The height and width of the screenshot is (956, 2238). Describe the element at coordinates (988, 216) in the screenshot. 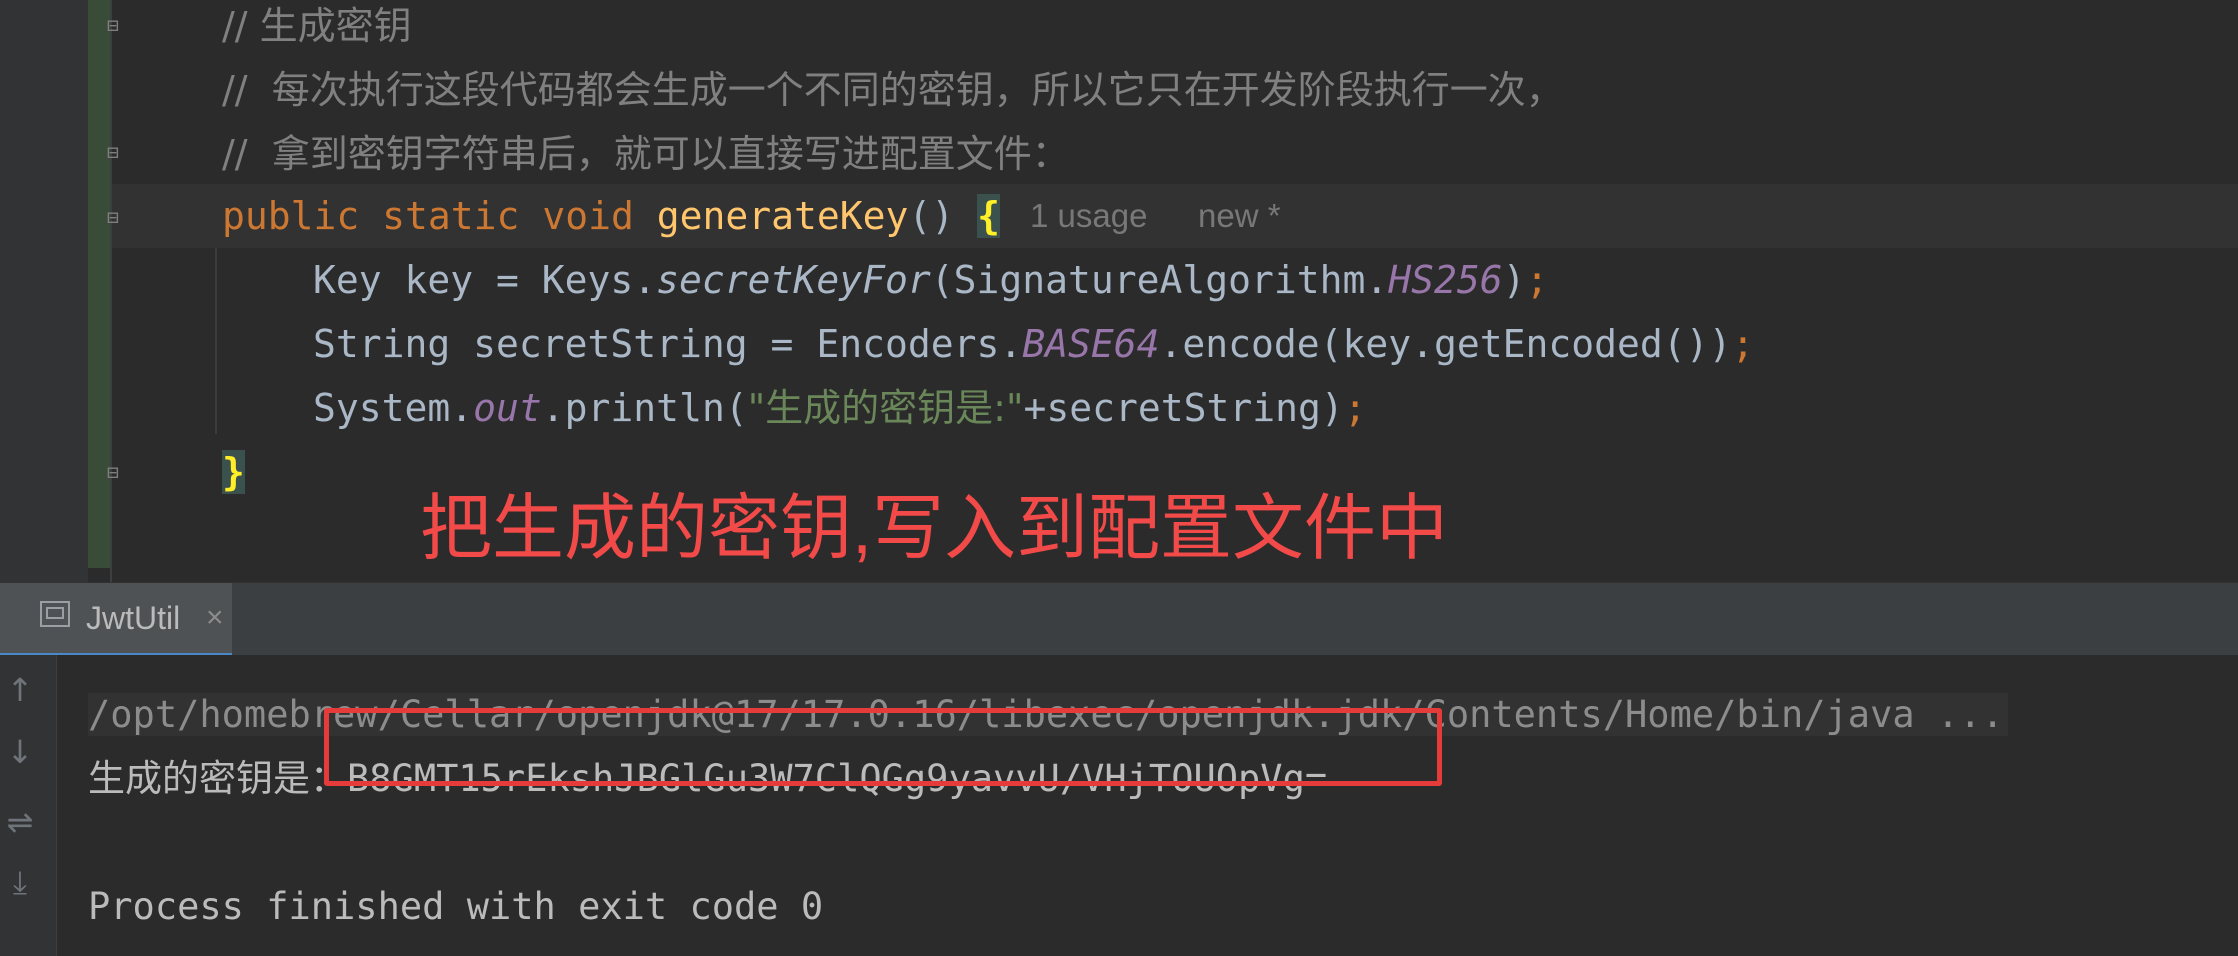

I see `open-brace: {` at that location.